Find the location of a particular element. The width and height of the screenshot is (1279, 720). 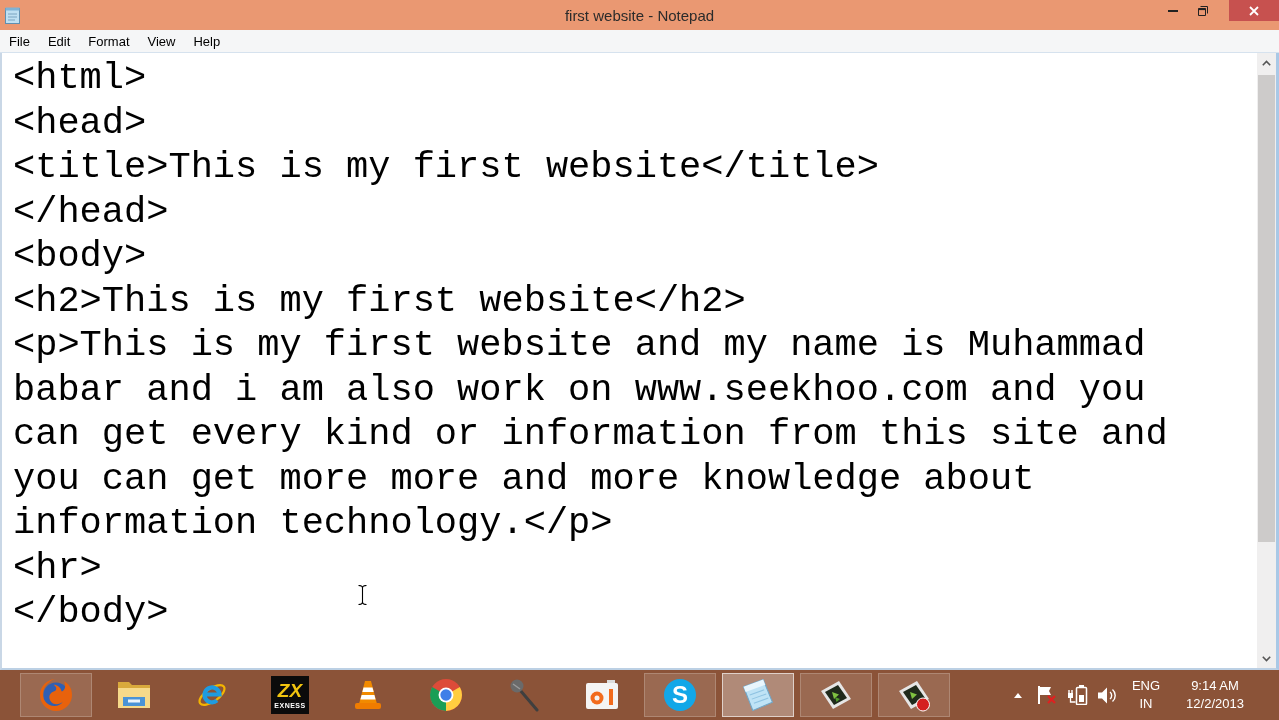

code-line: <hr> is located at coordinates (57, 567).